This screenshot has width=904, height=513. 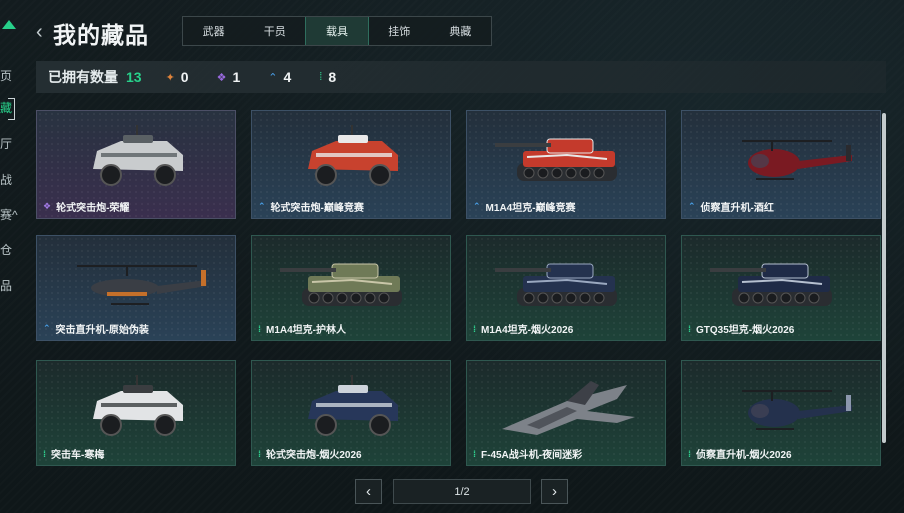 I want to click on page-indicator: 1/2, so click(x=462, y=491).